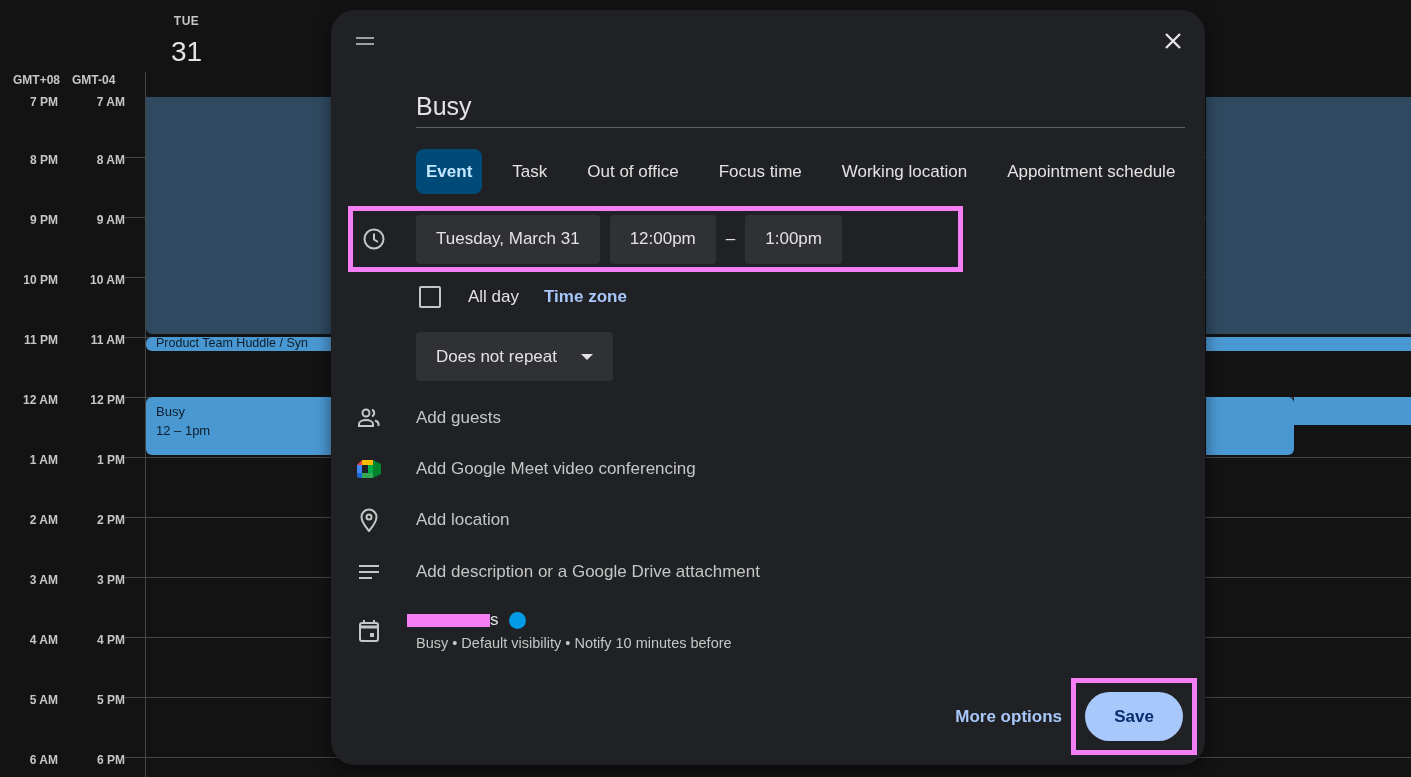  What do you see at coordinates (110, 103) in the screenshot?
I see `hour-label: 7 AM` at bounding box center [110, 103].